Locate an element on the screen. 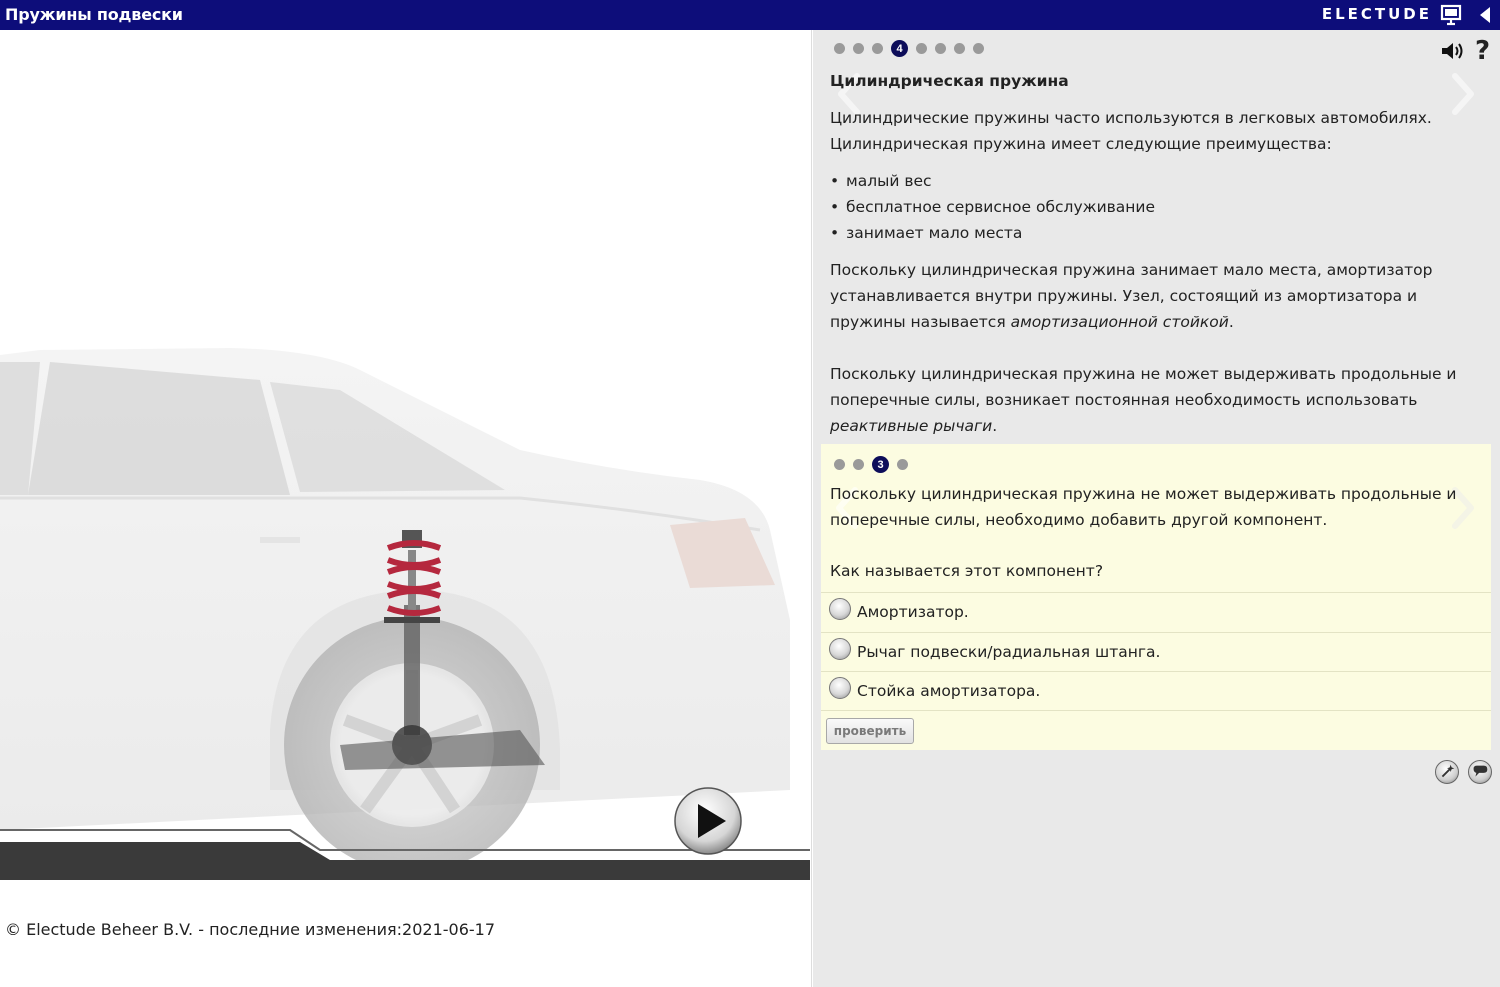 The height and width of the screenshot is (987, 1500). answer-label: Стойка амортизатора. is located at coordinates (949, 690).